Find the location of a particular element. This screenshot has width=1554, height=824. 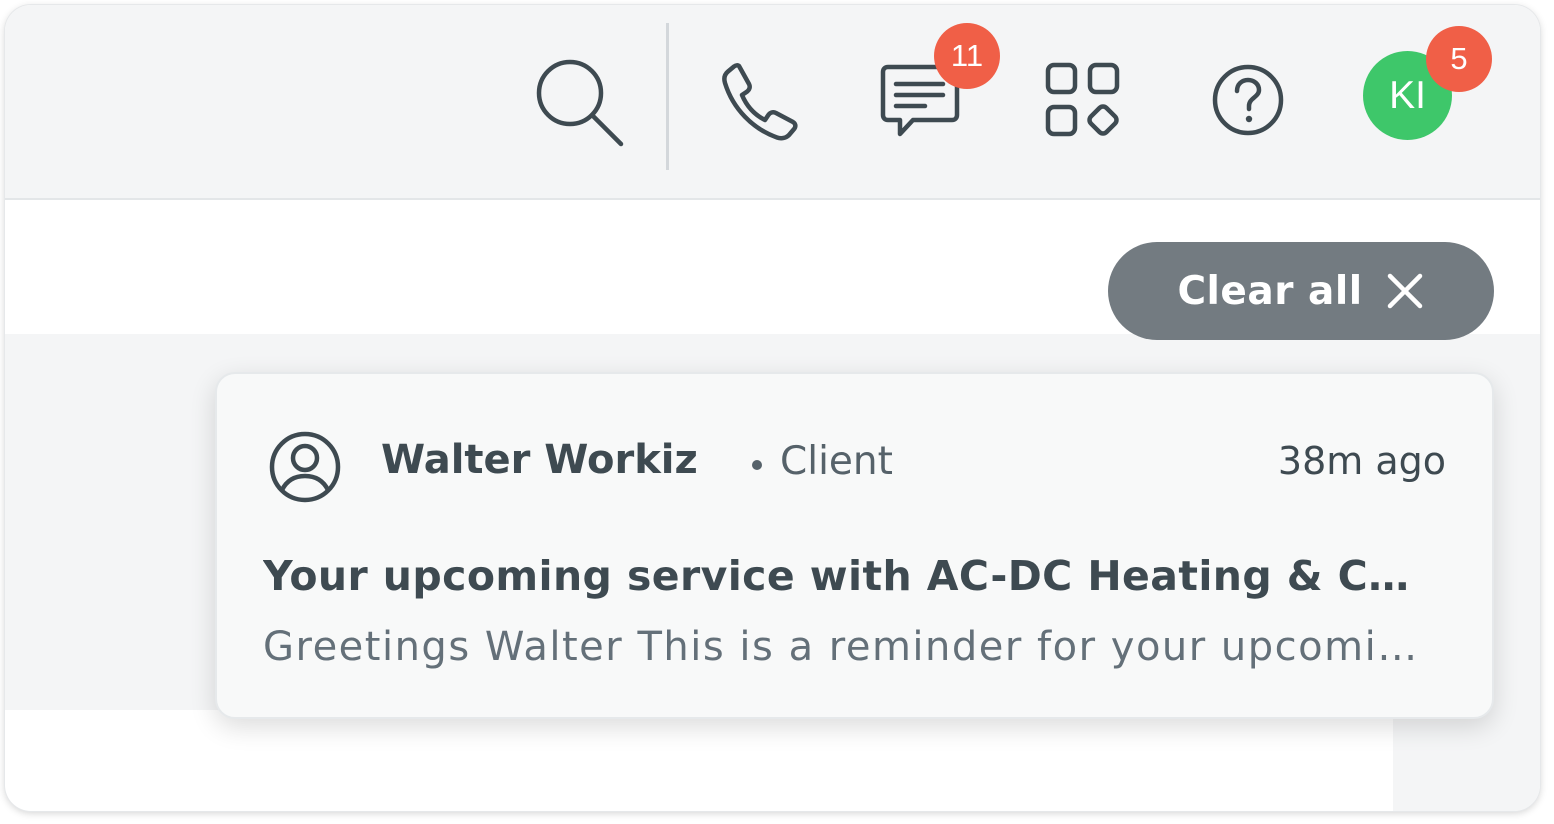

panel-scroll-area is located at coordinates (1466, 760).